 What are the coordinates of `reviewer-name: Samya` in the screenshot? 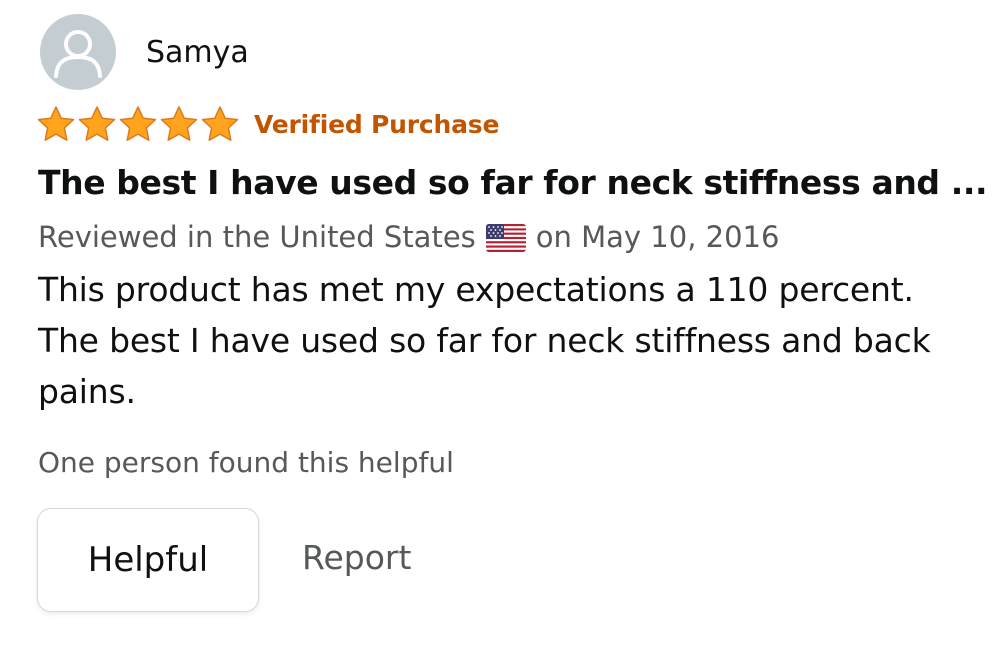 It's located at (197, 53).